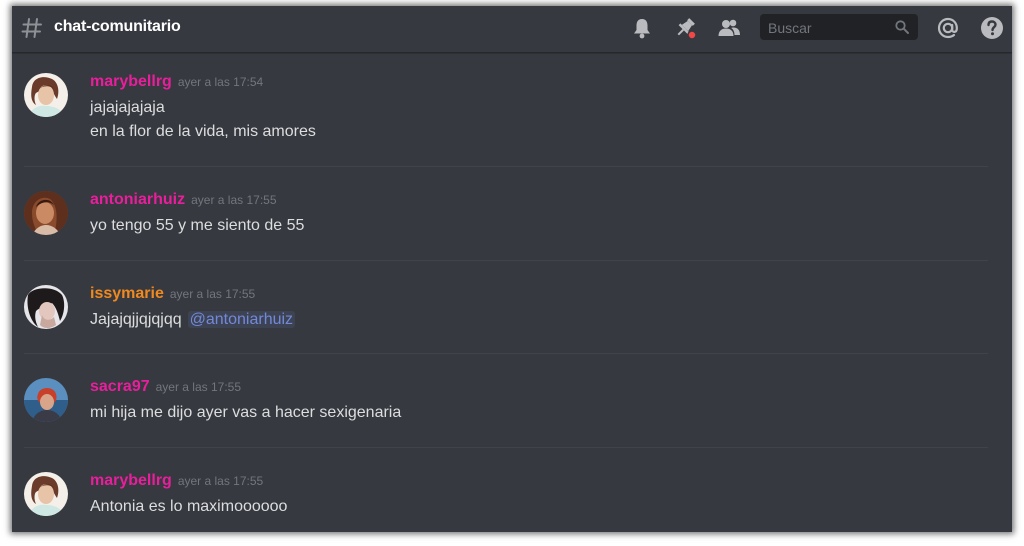  I want to click on user-mention: @antoniarhuiz, so click(241, 319).